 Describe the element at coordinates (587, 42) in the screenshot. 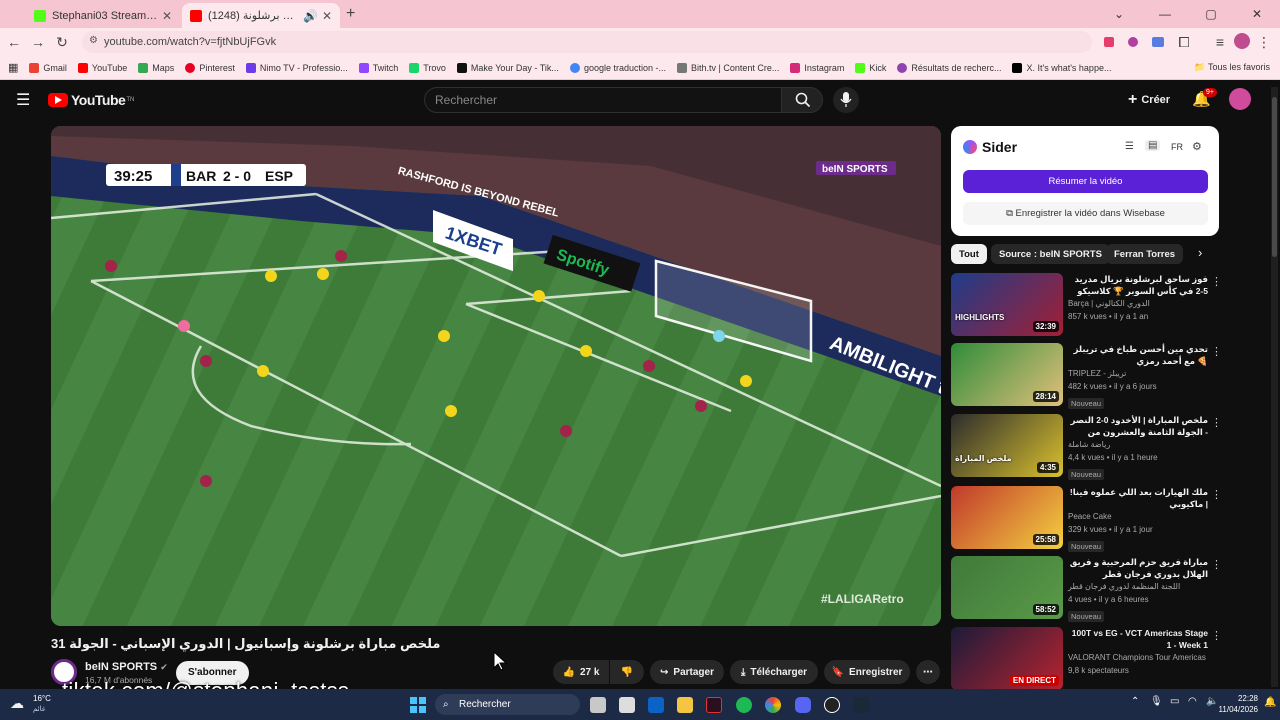

I see `address-bar: ⚙ youtube.com/watch?v=fjtNbUjFGvk` at that location.